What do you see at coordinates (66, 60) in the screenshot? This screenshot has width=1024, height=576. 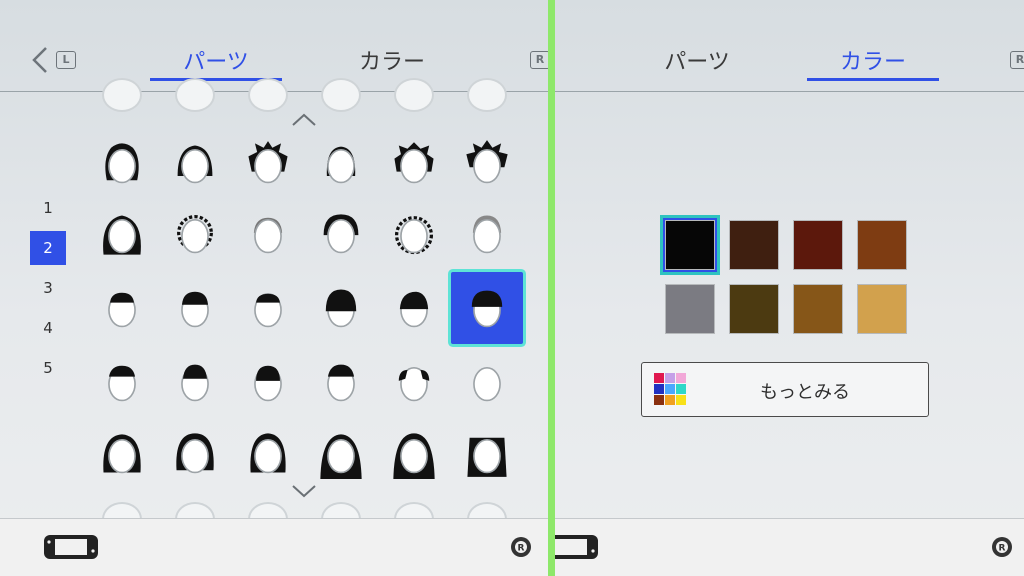 I see `l-button-icon: L` at bounding box center [66, 60].